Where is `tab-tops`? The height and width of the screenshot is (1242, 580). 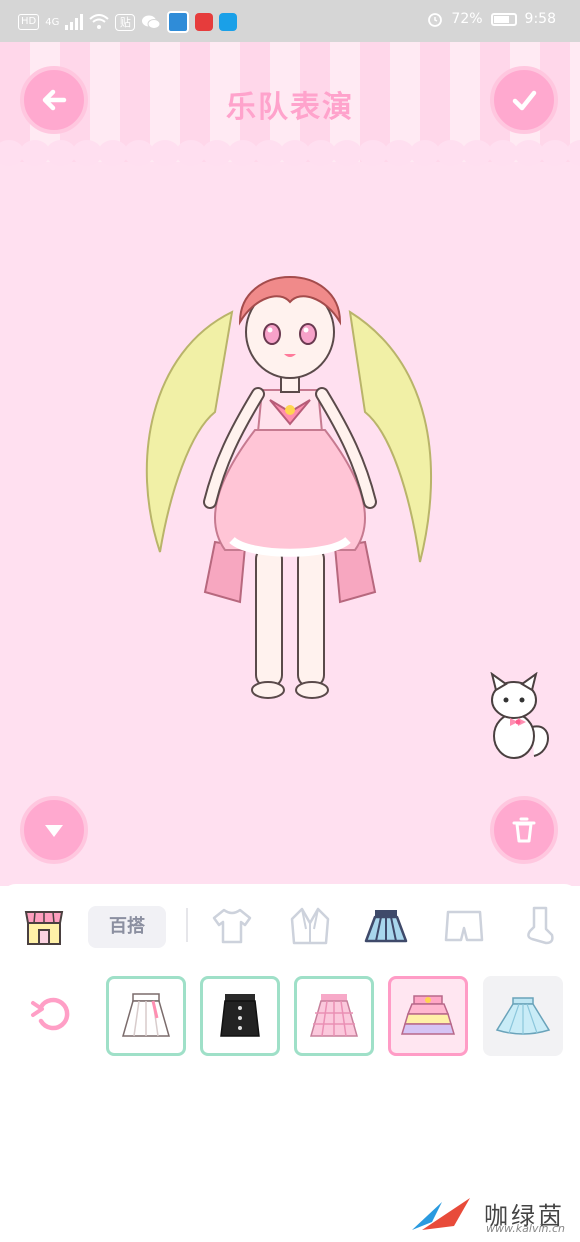
tab-tops is located at coordinates (232, 926).